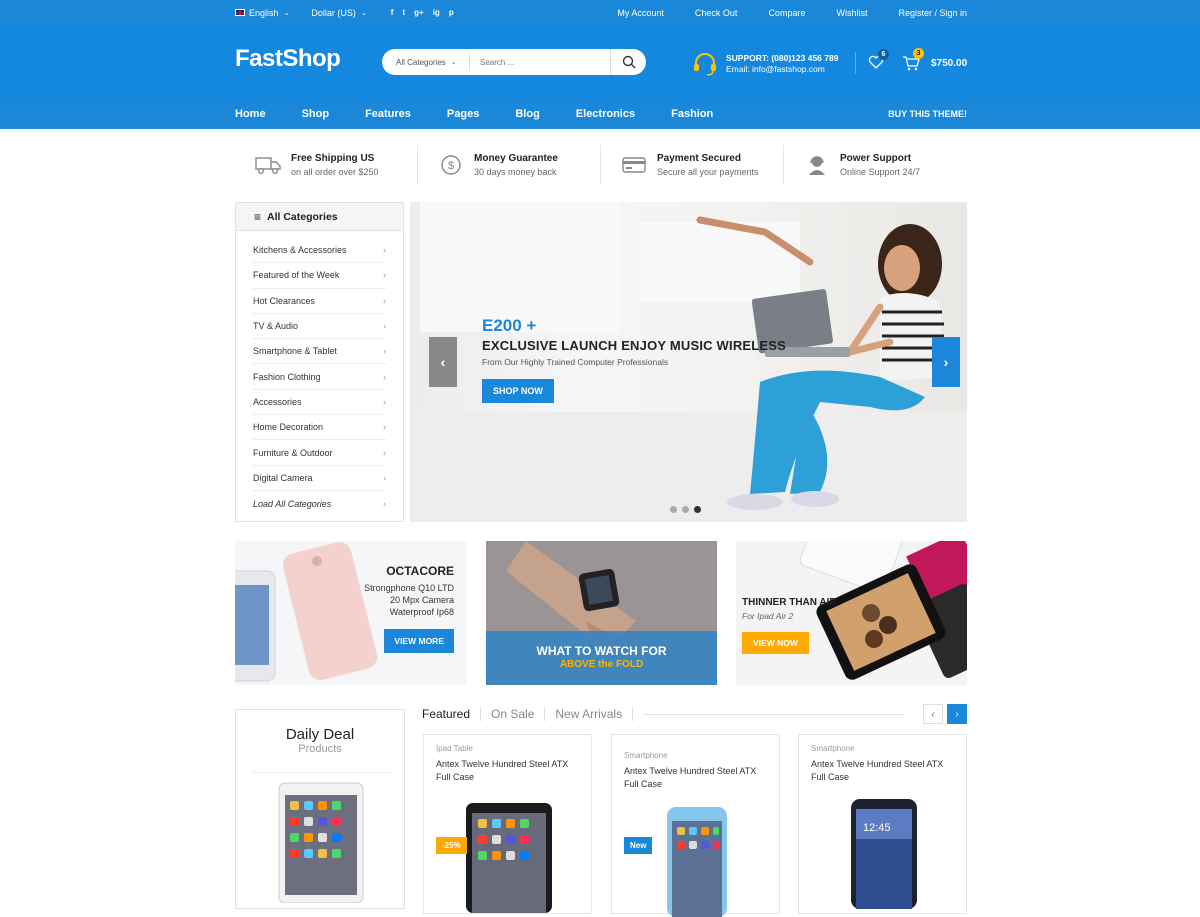 The height and width of the screenshot is (917, 1200). Describe the element at coordinates (540, 62) in the screenshot. I see `search-input` at that location.